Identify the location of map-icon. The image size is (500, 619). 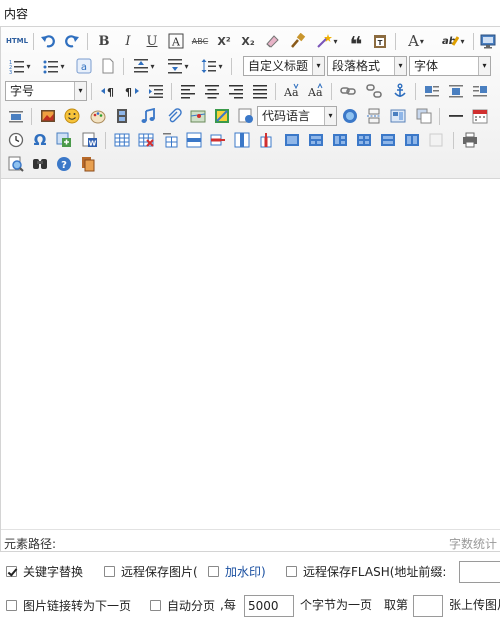
(198, 116).